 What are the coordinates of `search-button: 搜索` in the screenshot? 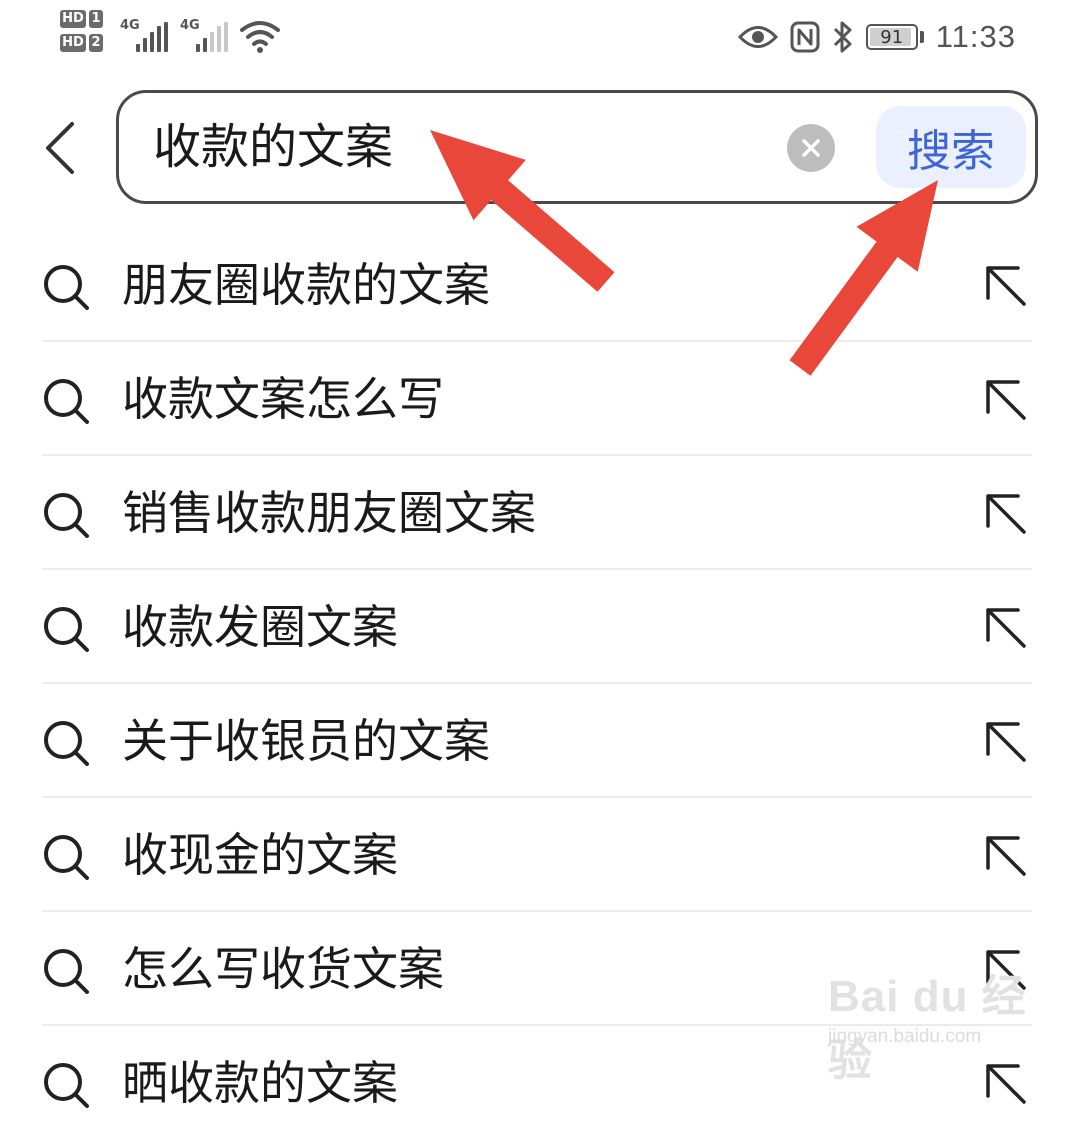 It's located at (951, 147).